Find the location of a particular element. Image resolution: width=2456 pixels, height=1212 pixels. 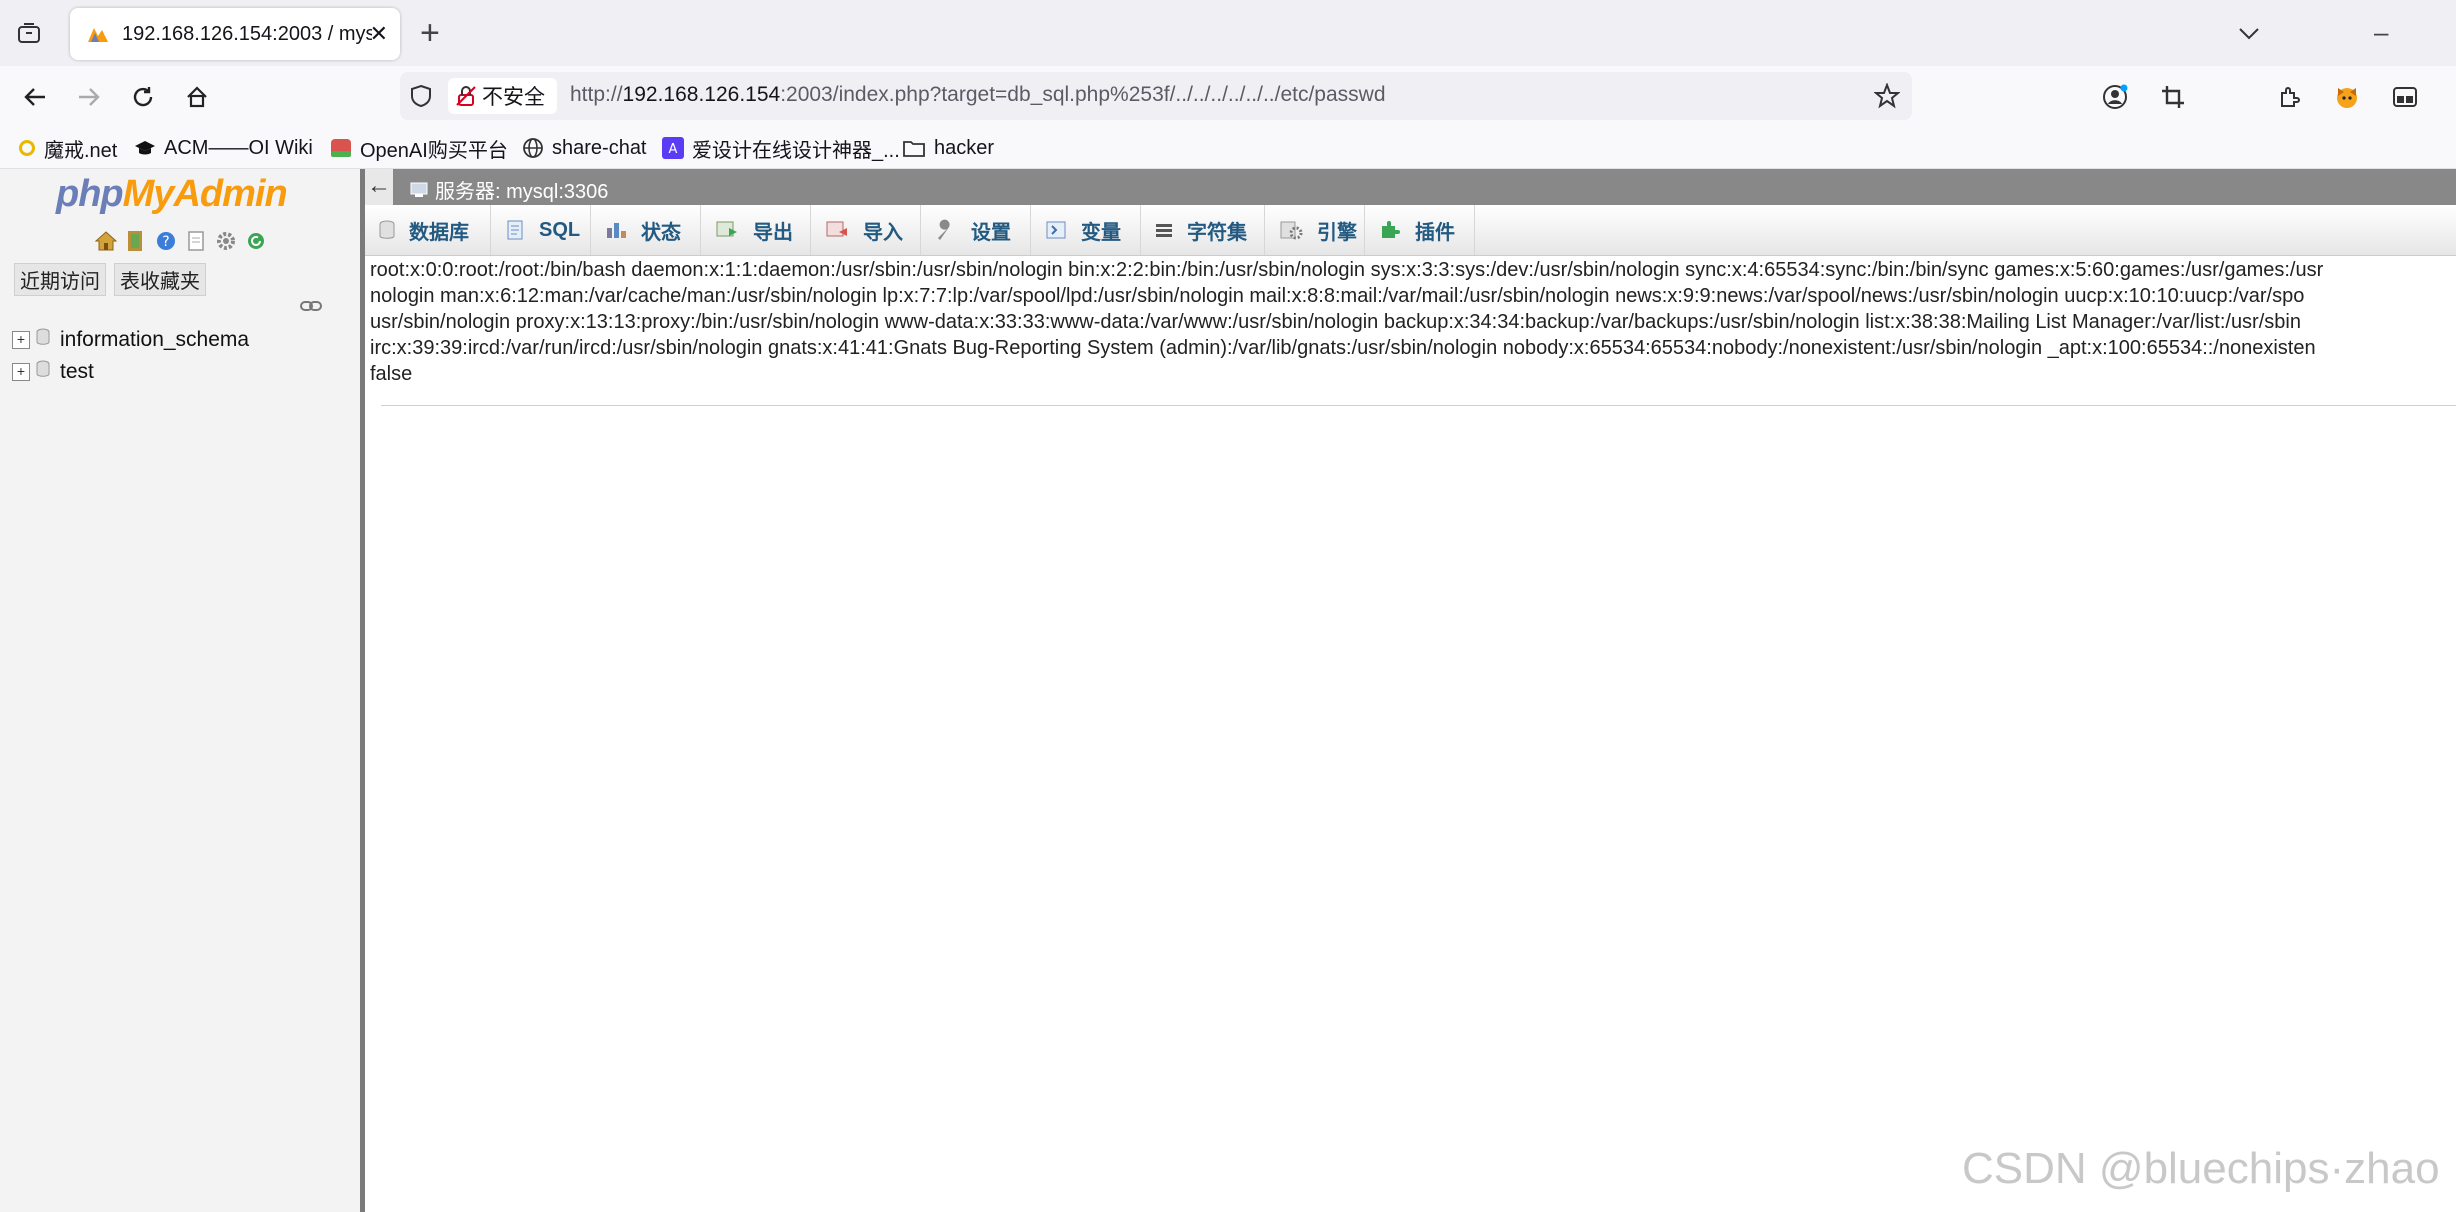

logout-icon is located at coordinates (136, 241).